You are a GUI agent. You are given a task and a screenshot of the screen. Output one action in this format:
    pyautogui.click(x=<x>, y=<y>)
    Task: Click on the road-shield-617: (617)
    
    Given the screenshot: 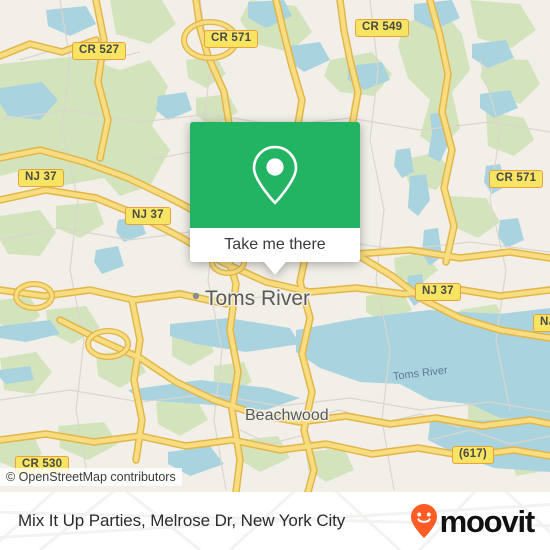 What is the action you would take?
    pyautogui.click(x=473, y=455)
    